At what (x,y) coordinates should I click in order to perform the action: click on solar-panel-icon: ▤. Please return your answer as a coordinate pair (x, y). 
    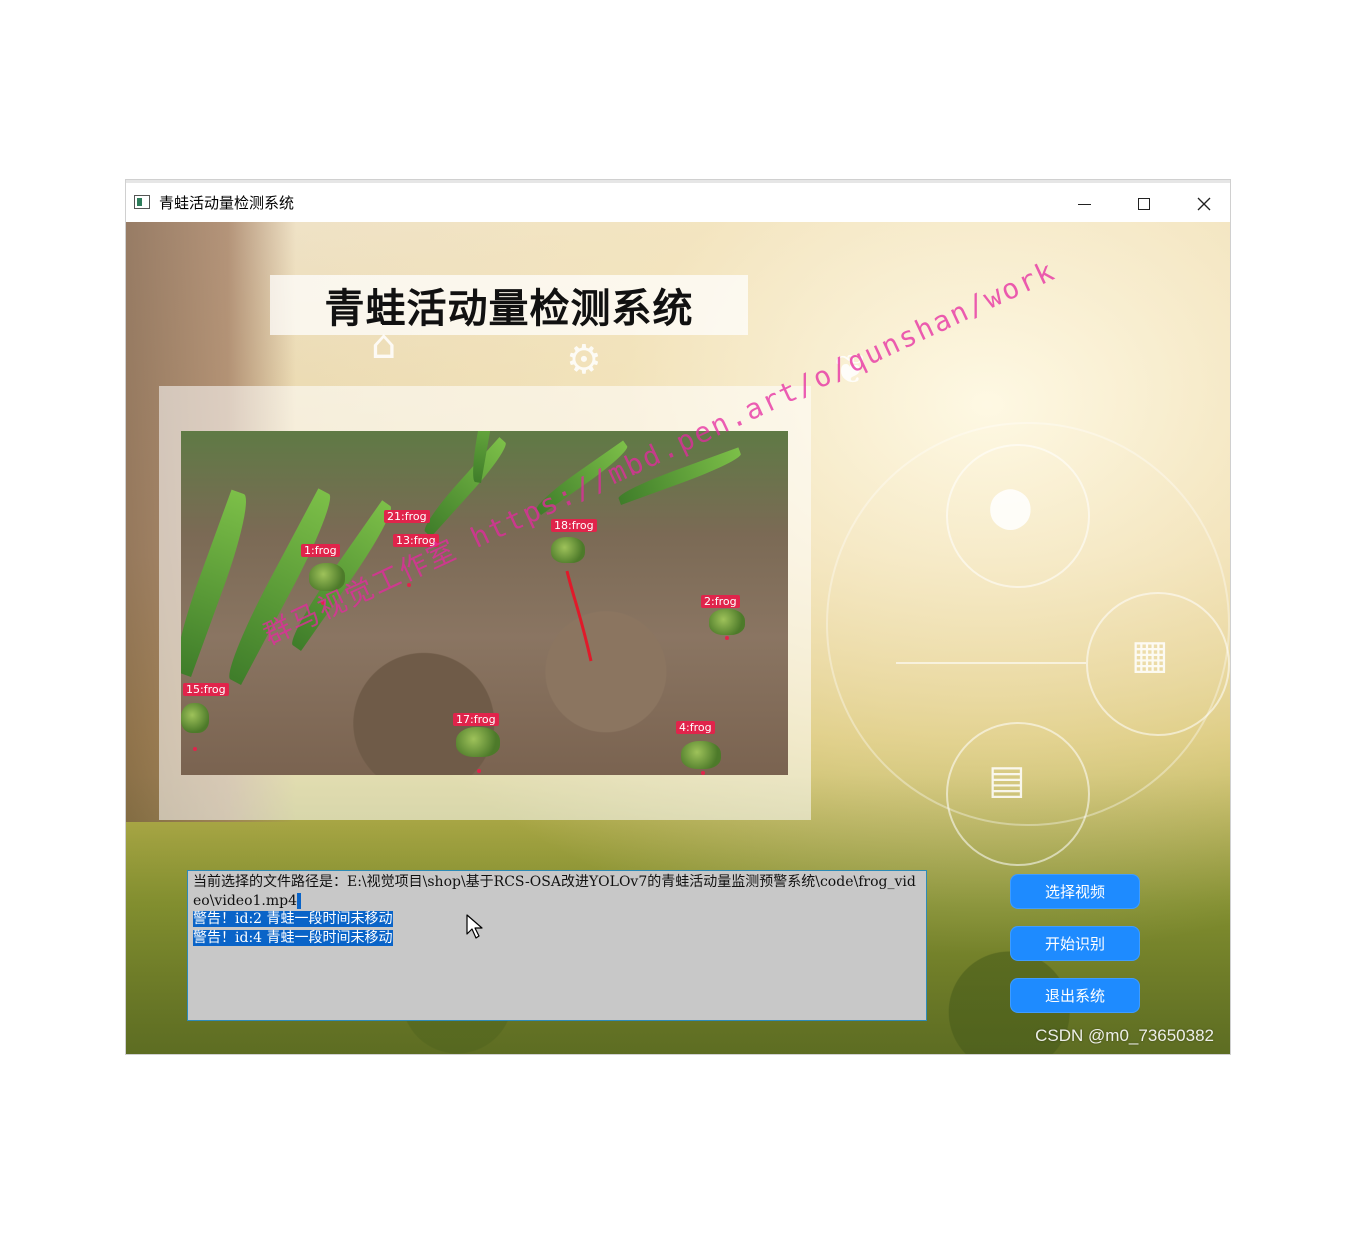
    Looking at the image, I should click on (1007, 780).